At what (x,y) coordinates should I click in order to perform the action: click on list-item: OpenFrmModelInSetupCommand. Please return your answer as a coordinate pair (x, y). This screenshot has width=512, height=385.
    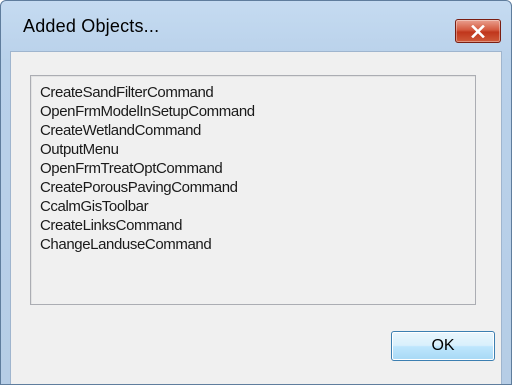
    Looking at the image, I should click on (257, 111).